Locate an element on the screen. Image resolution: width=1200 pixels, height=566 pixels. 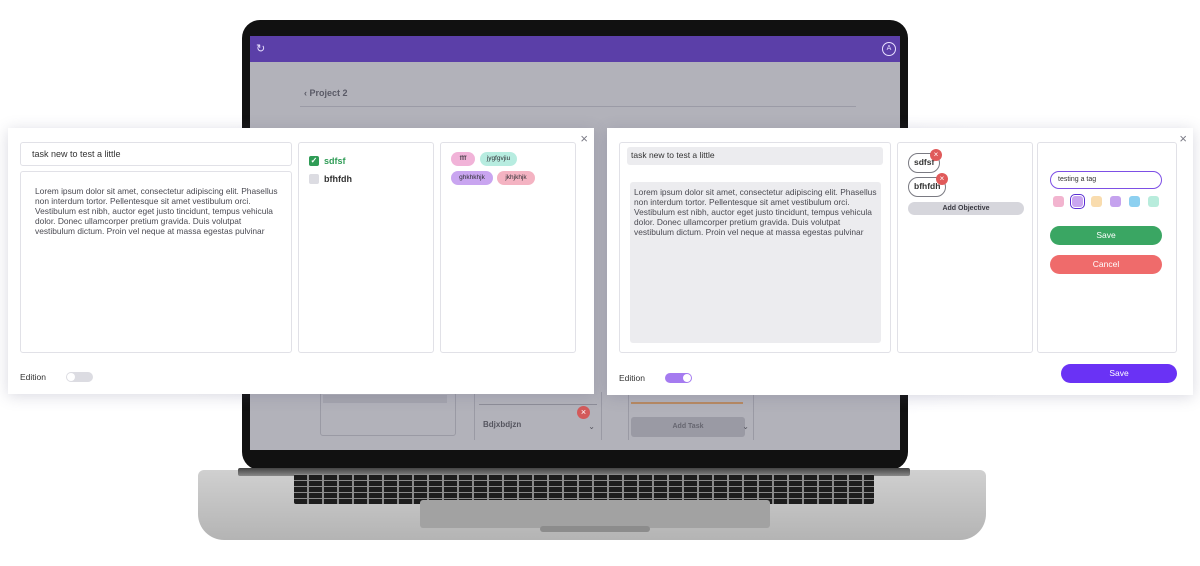
tag-chip: jygfgvjiu is located at coordinates (498, 159).